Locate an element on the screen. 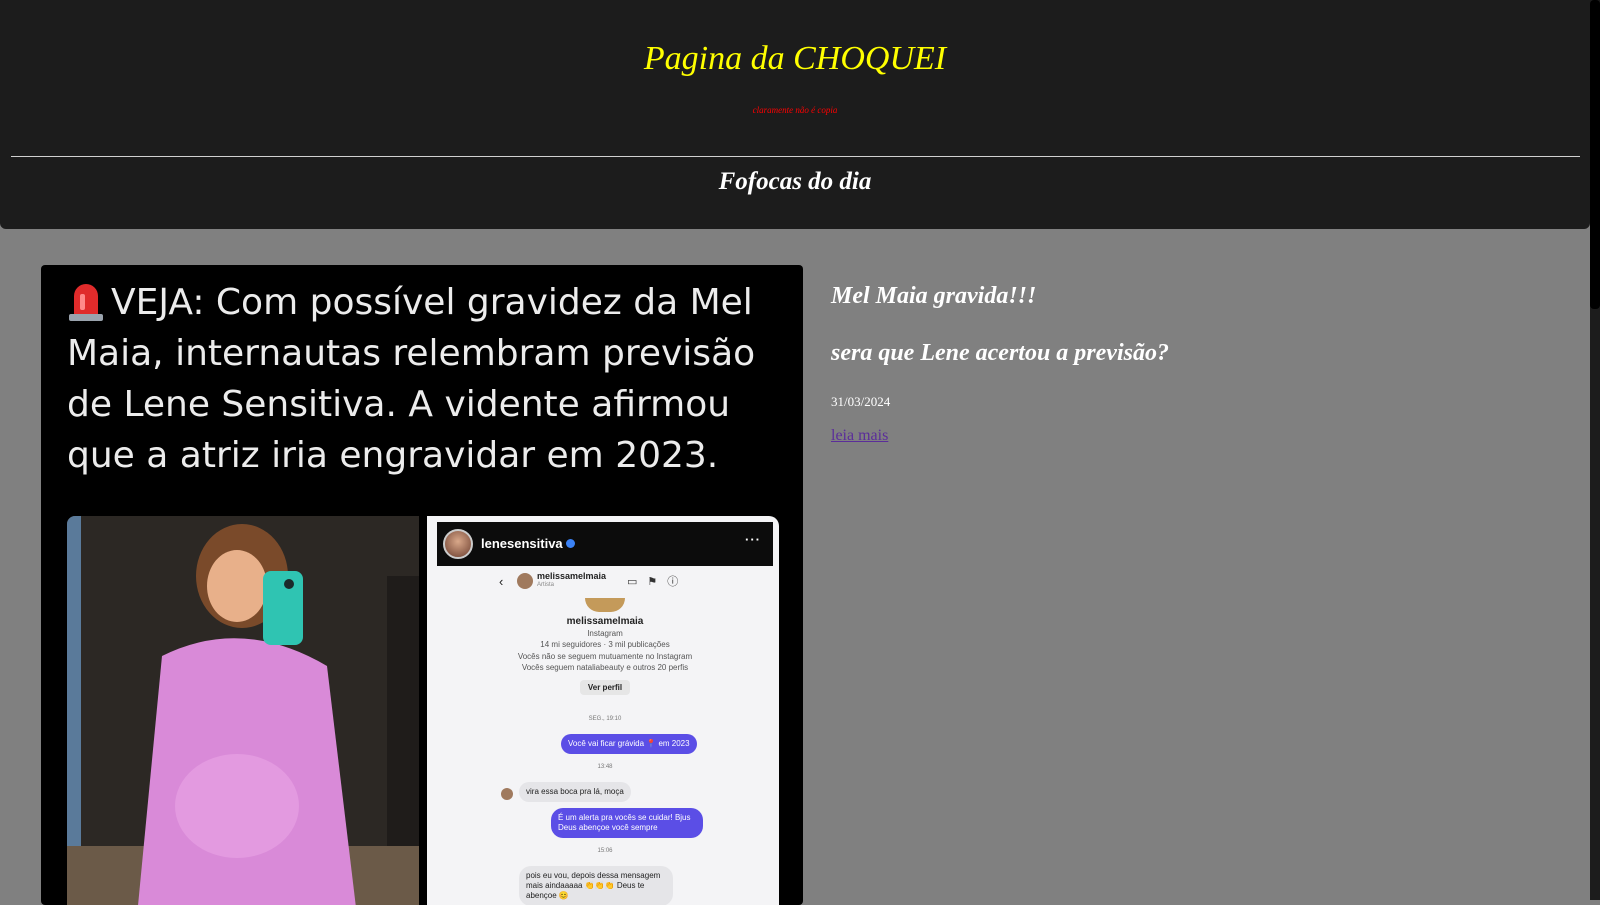 The width and height of the screenshot is (1600, 905). post-date: 31/03/2024 is located at coordinates (861, 401).